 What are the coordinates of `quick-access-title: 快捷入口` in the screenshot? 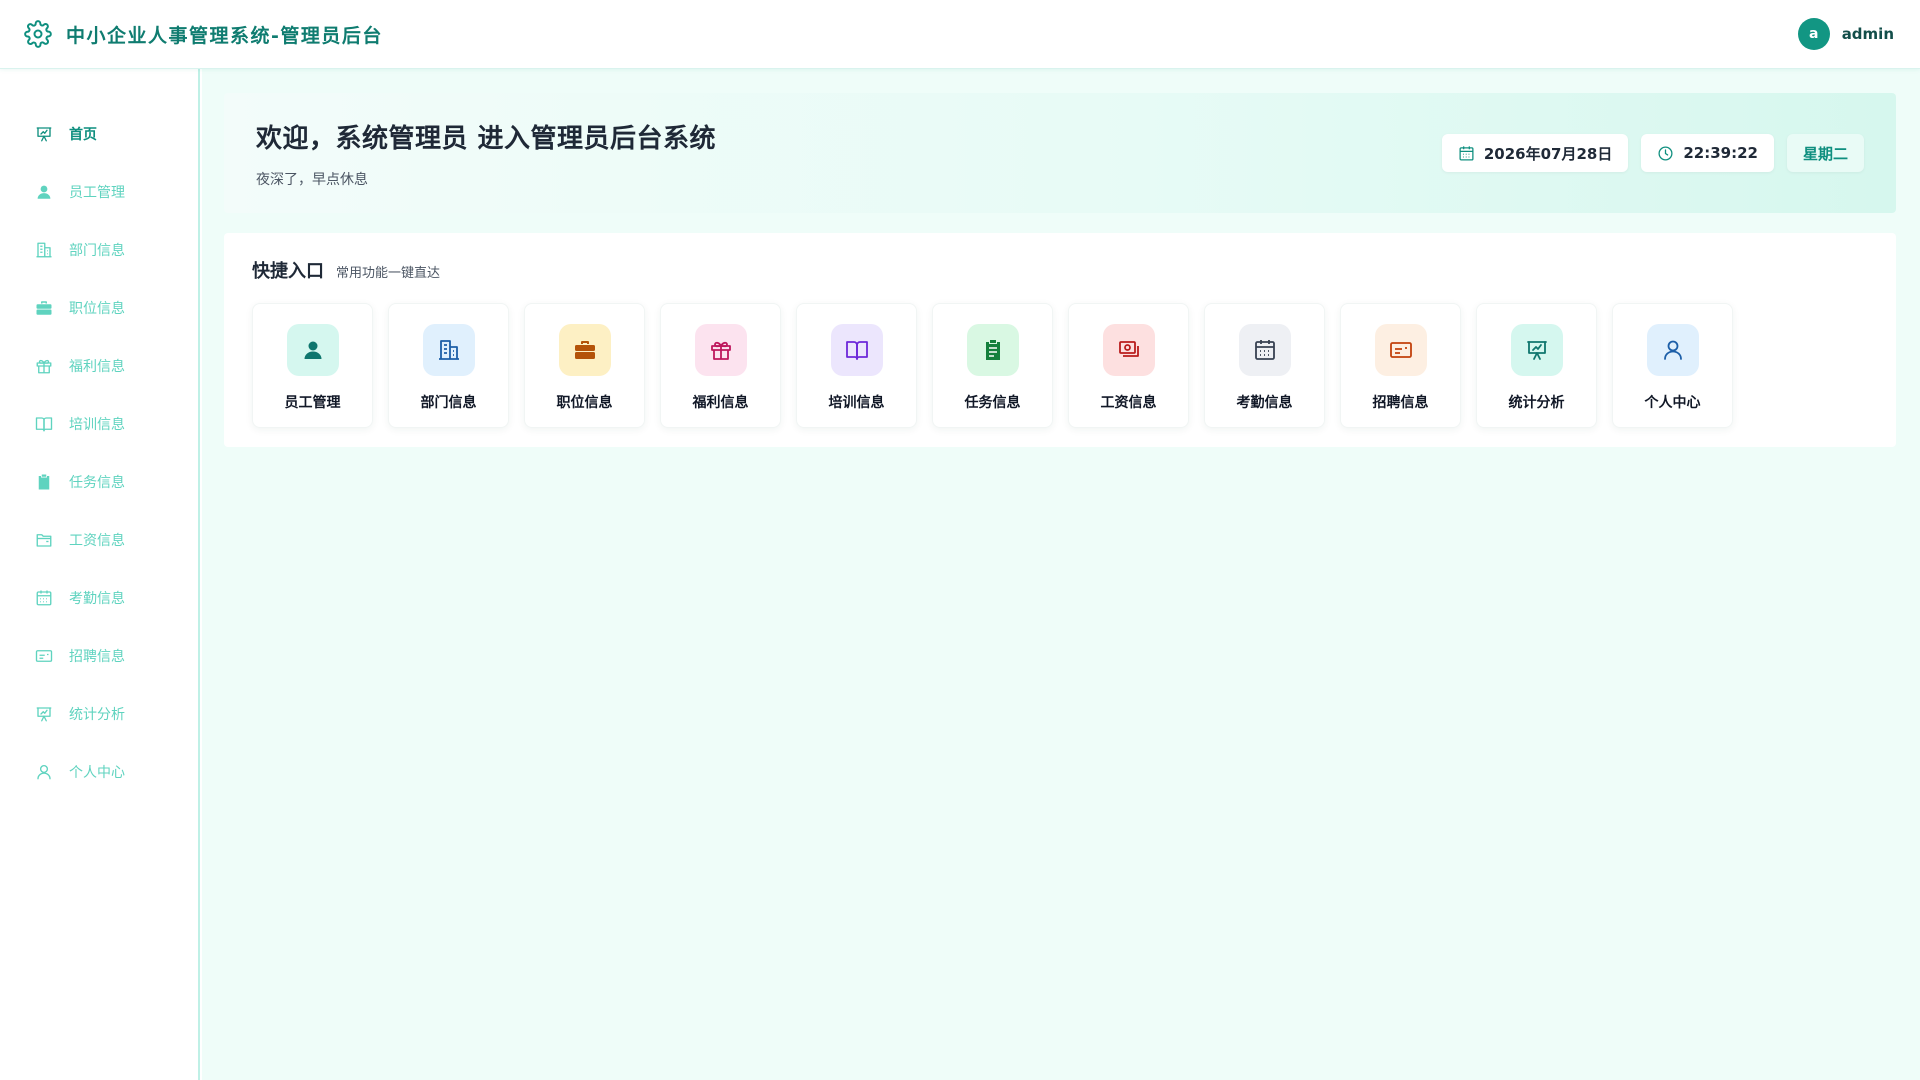 It's located at (288, 271).